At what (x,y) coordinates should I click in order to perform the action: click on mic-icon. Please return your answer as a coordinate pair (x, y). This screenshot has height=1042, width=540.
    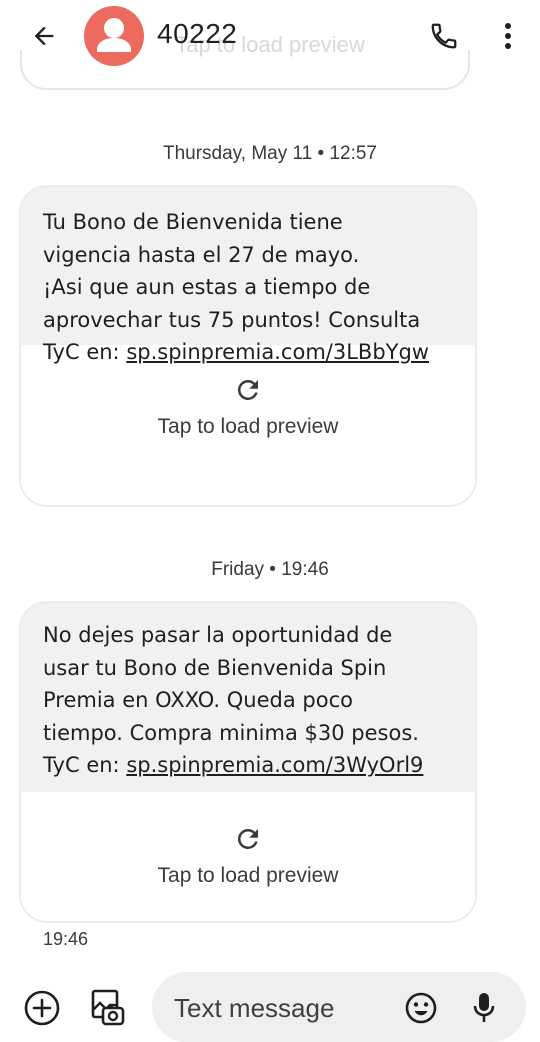
    Looking at the image, I should click on (484, 1007).